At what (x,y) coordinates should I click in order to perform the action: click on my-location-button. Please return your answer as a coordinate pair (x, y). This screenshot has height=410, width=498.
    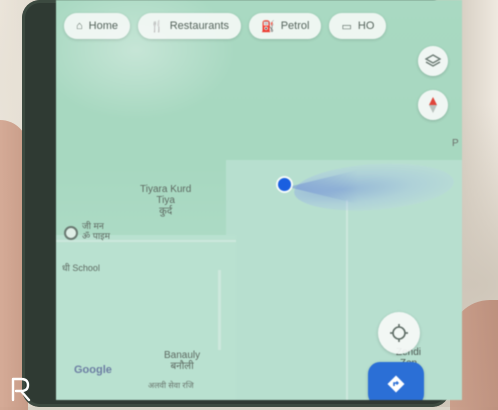
    Looking at the image, I should click on (399, 333).